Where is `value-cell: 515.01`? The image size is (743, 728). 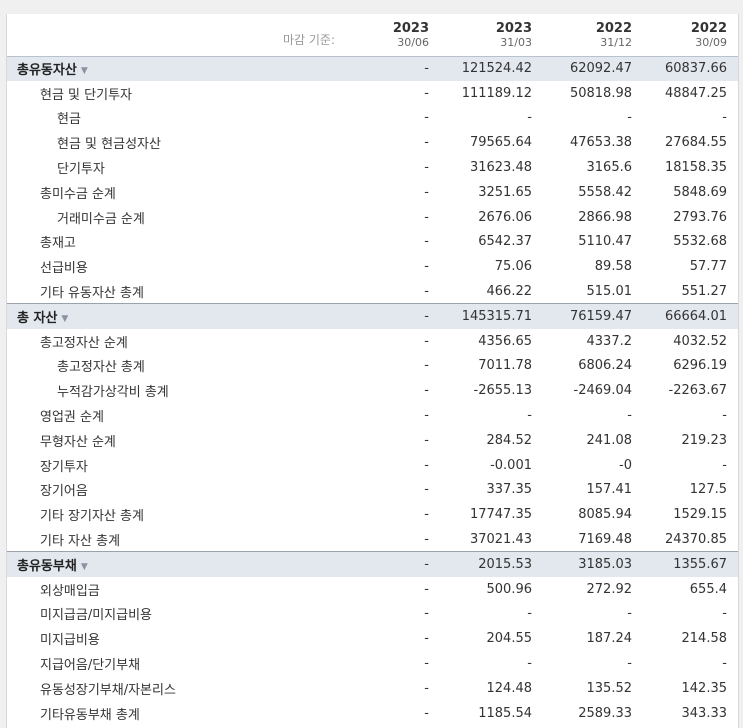 value-cell: 515.01 is located at coordinates (609, 291).